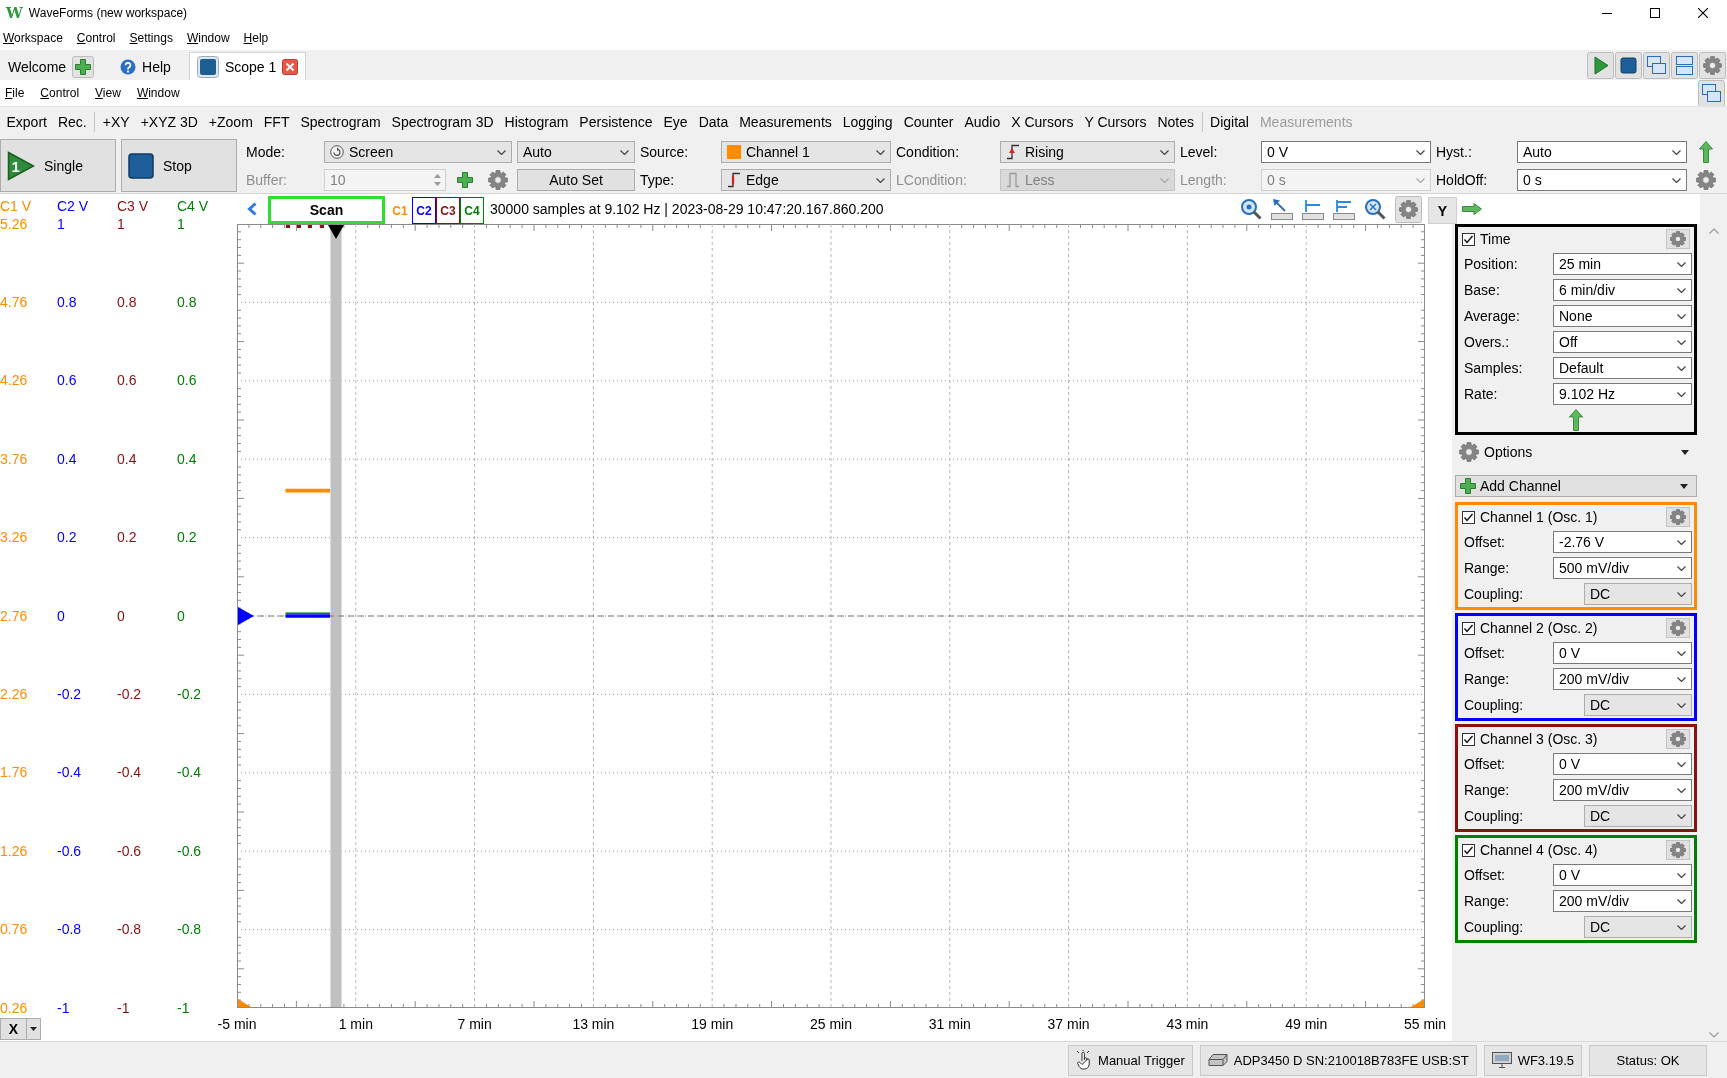  What do you see at coordinates (713, 121) in the screenshot?
I see `toolbar-item: Data` at bounding box center [713, 121].